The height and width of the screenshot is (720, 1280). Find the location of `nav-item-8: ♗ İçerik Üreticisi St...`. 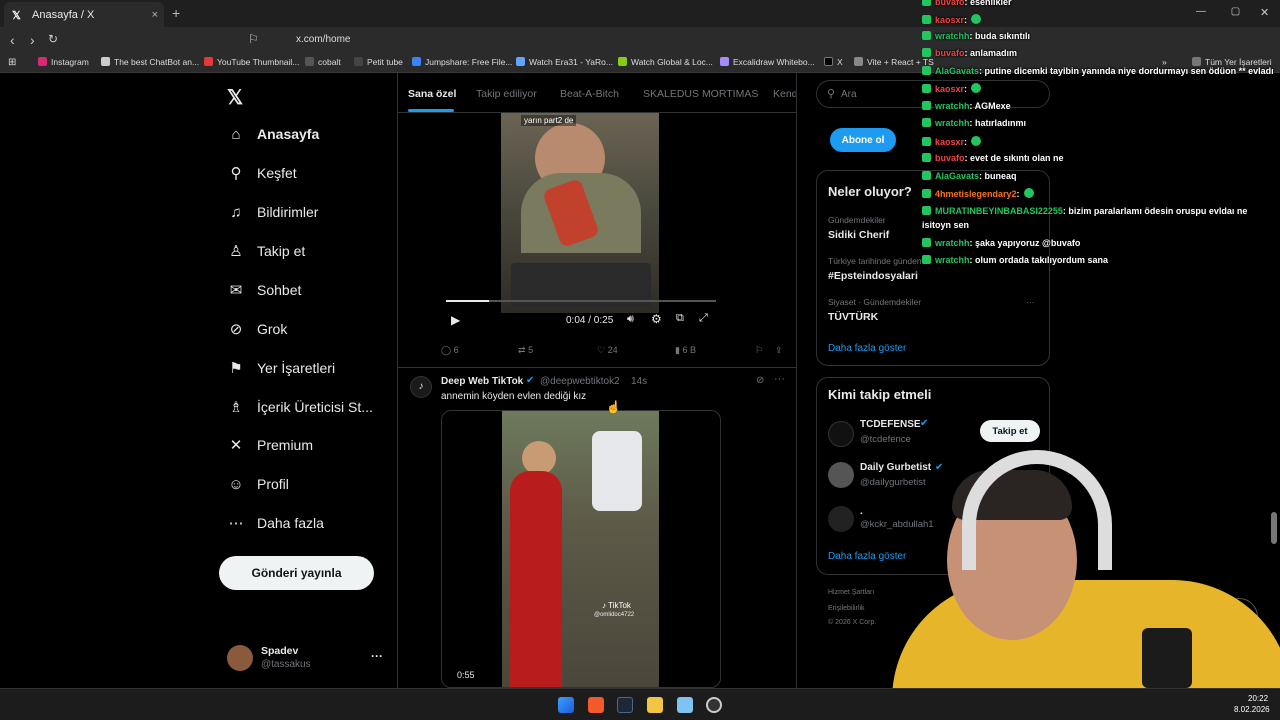

nav-item-8: ♗ İçerik Üreticisi St... is located at coordinates (300, 407).